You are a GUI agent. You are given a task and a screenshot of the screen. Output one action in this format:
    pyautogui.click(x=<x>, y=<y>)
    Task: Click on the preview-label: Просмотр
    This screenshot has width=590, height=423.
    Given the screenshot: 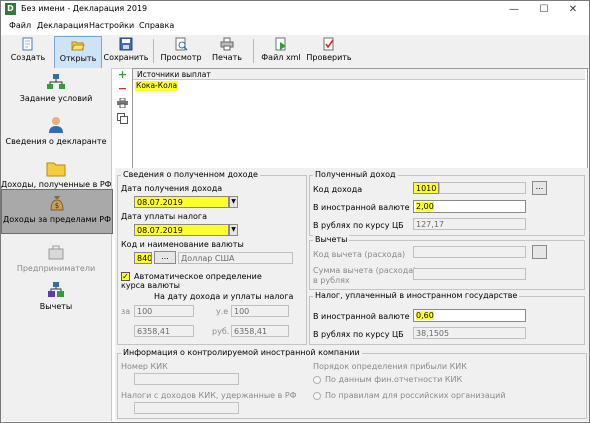 What is the action you would take?
    pyautogui.click(x=181, y=57)
    